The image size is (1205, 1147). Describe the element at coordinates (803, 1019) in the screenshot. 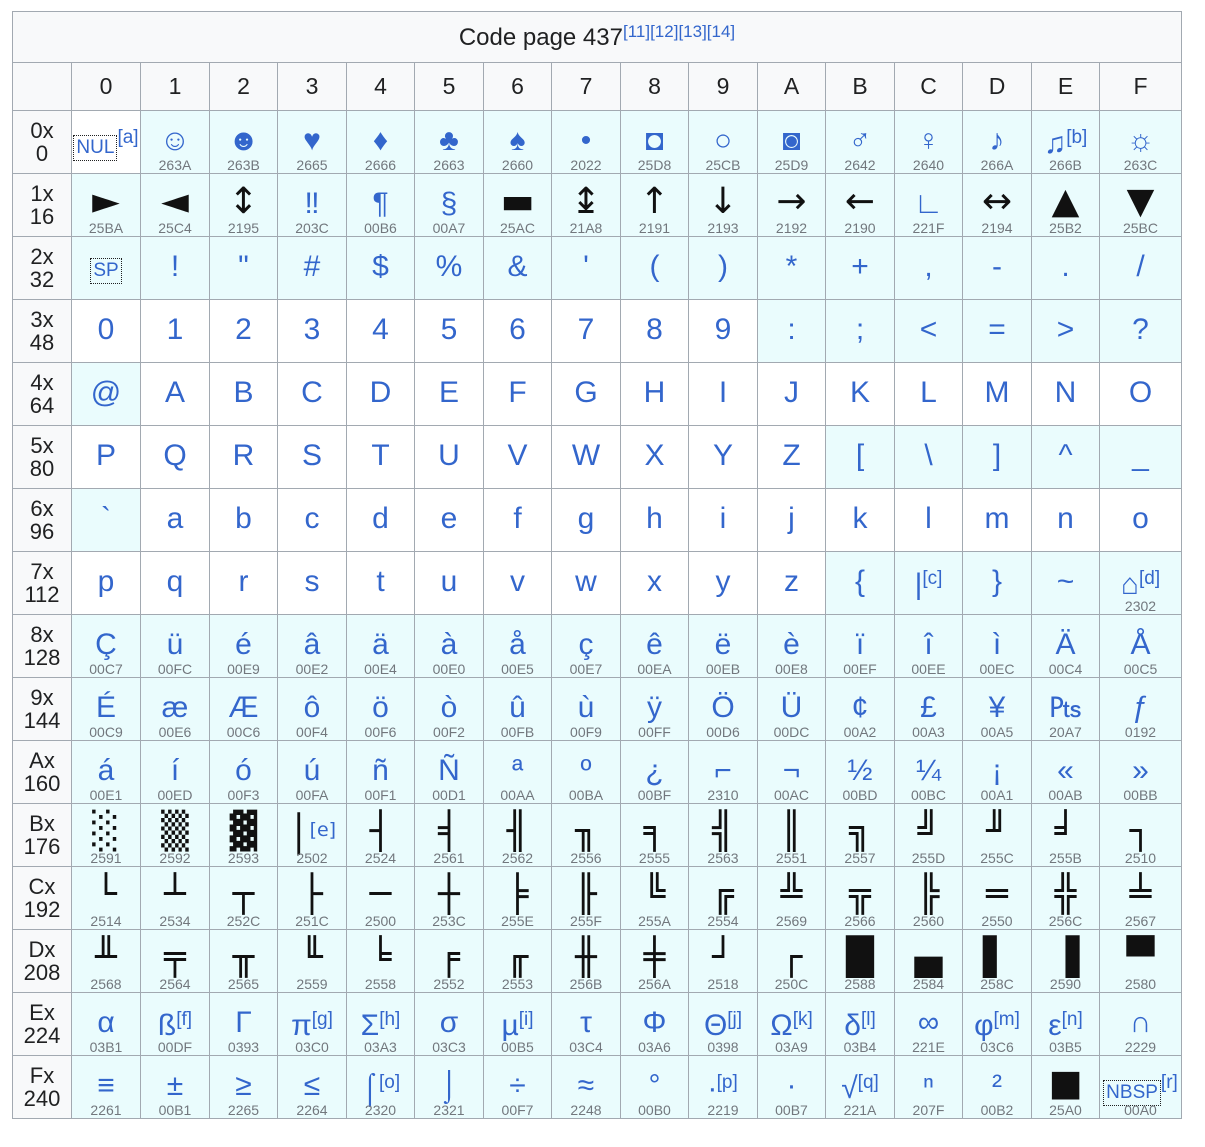

I see `note-link: [k]` at that location.